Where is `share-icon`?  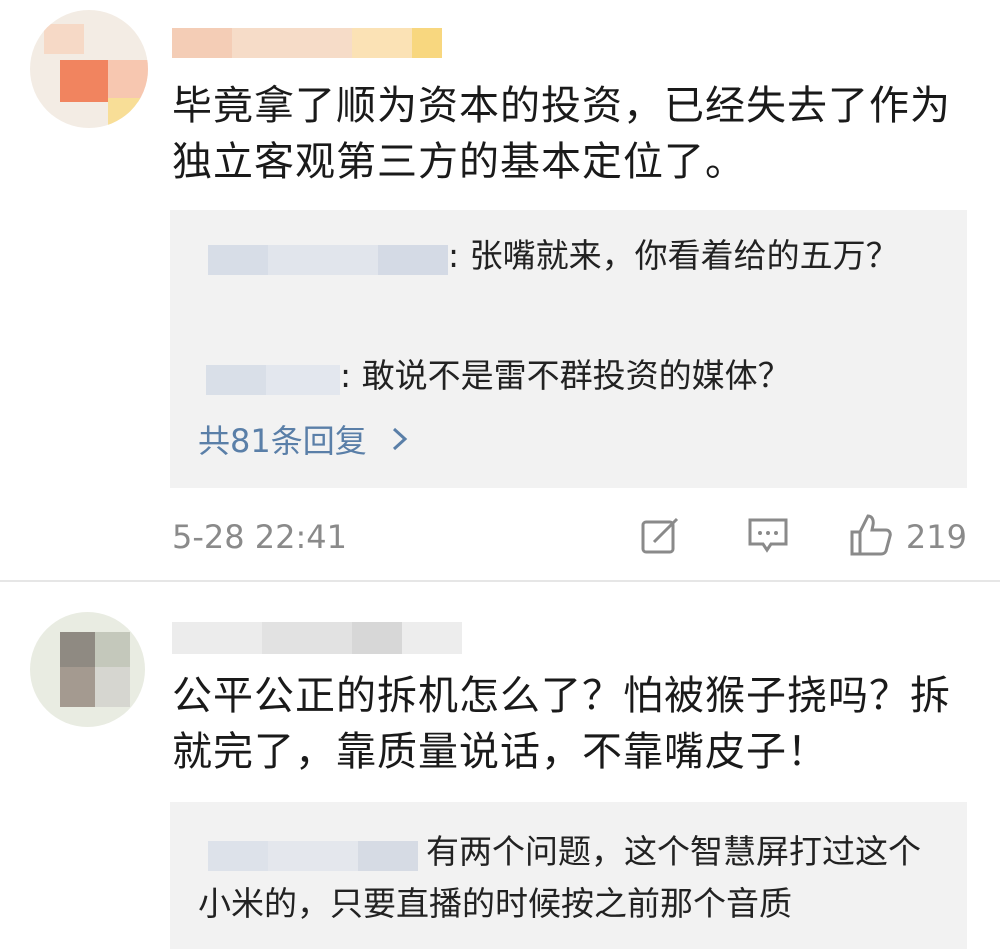
share-icon is located at coordinates (660, 538).